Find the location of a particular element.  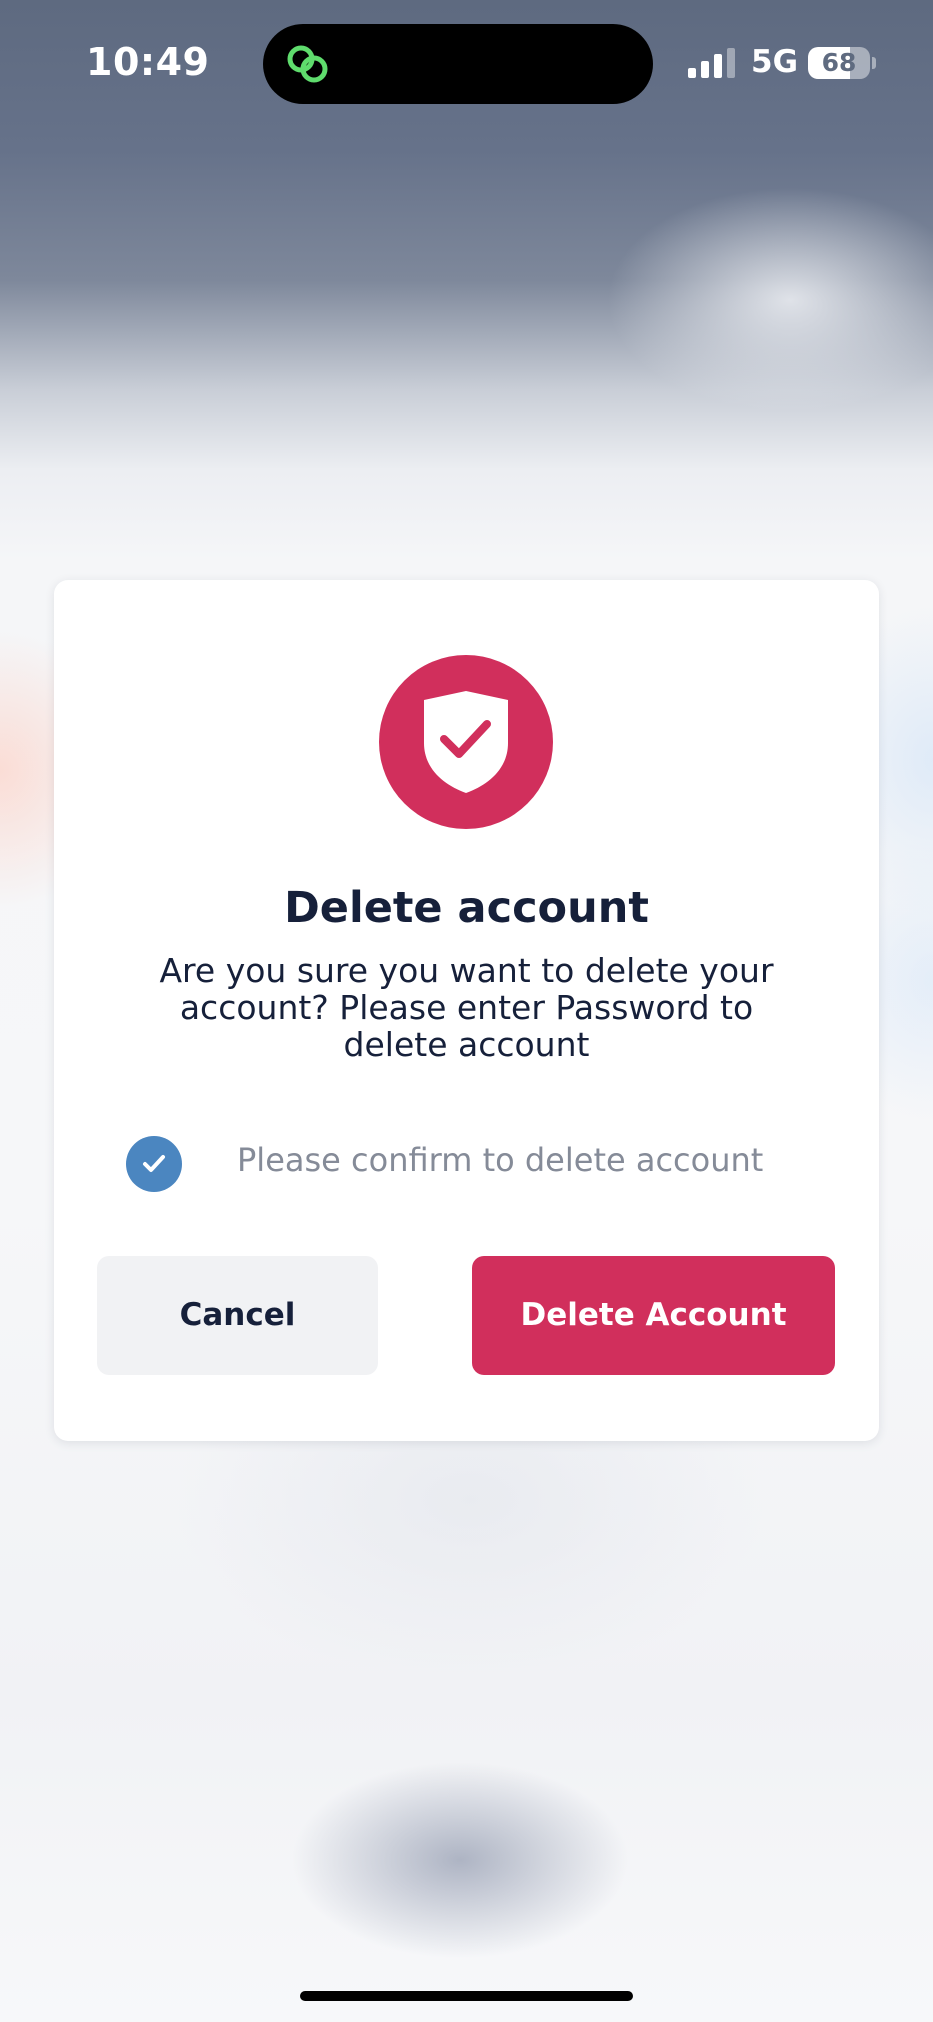

dialog-title: Delete account is located at coordinates (466, 908).